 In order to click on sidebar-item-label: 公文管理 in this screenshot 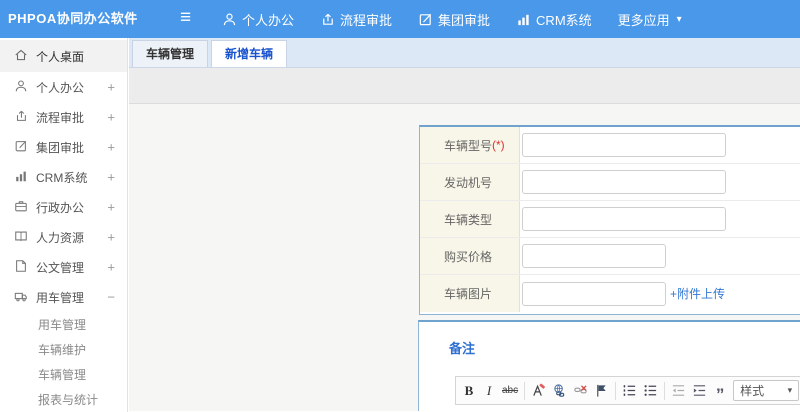, I will do `click(60, 267)`.